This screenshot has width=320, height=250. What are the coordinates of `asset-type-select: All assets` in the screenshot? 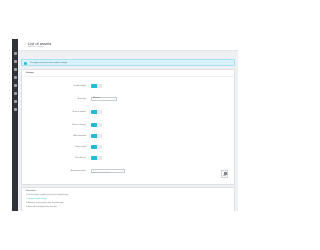 It's located at (104, 98).